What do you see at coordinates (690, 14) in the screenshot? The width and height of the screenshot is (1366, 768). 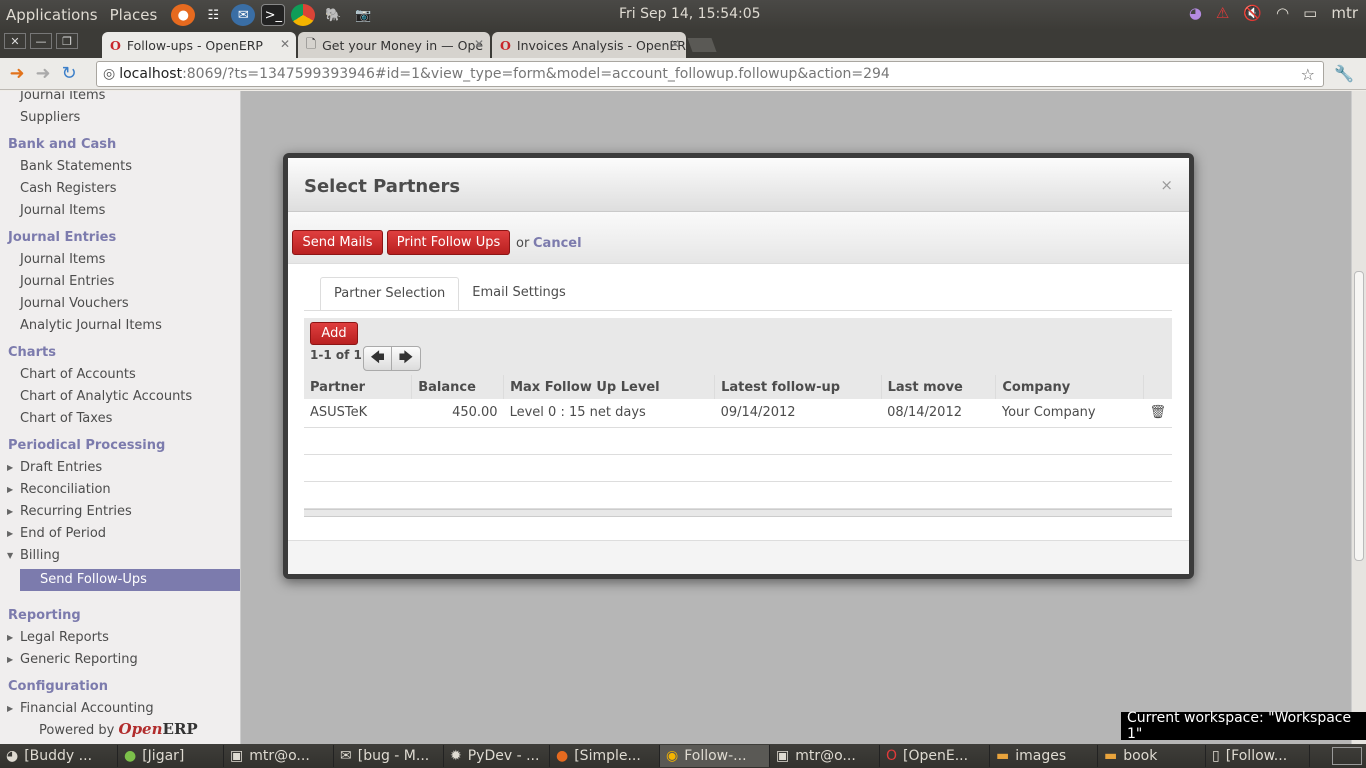 I see `clock: Fri Sep 14, 15:54:05` at bounding box center [690, 14].